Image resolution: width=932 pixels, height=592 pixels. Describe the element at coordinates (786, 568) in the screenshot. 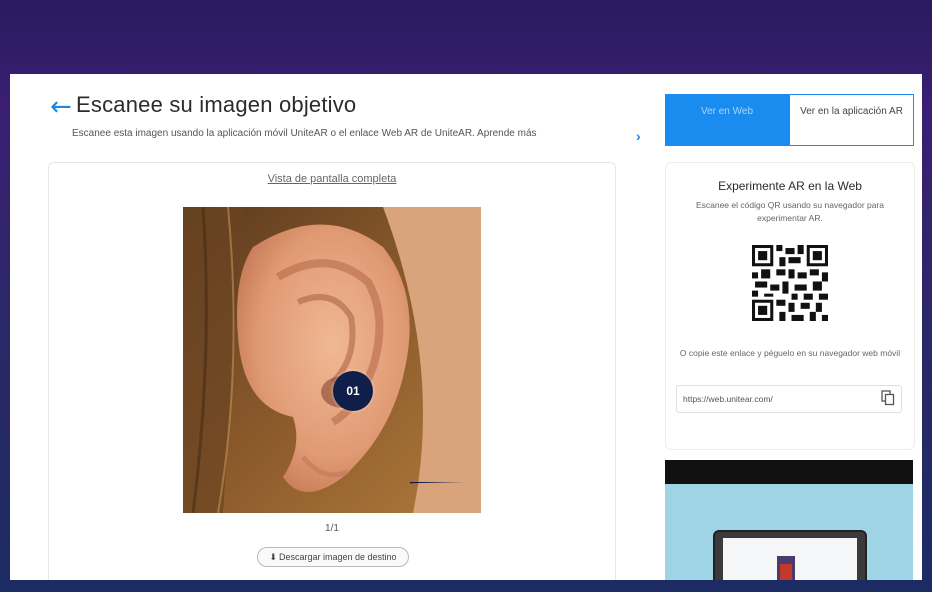

I see `poster-icon` at that location.